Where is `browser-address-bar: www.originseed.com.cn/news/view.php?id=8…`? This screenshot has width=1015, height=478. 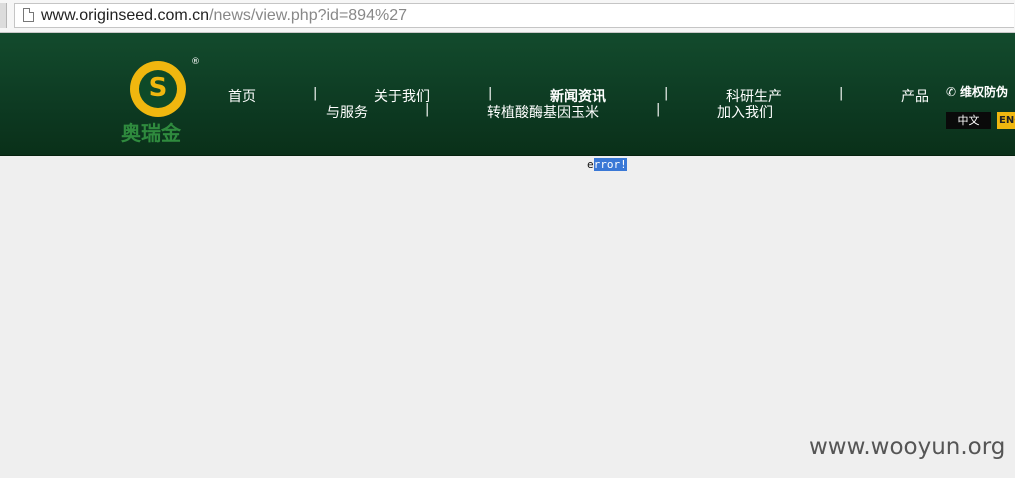
browser-address-bar: www.originseed.com.cn/news/view.php?id=8… is located at coordinates (507, 16).